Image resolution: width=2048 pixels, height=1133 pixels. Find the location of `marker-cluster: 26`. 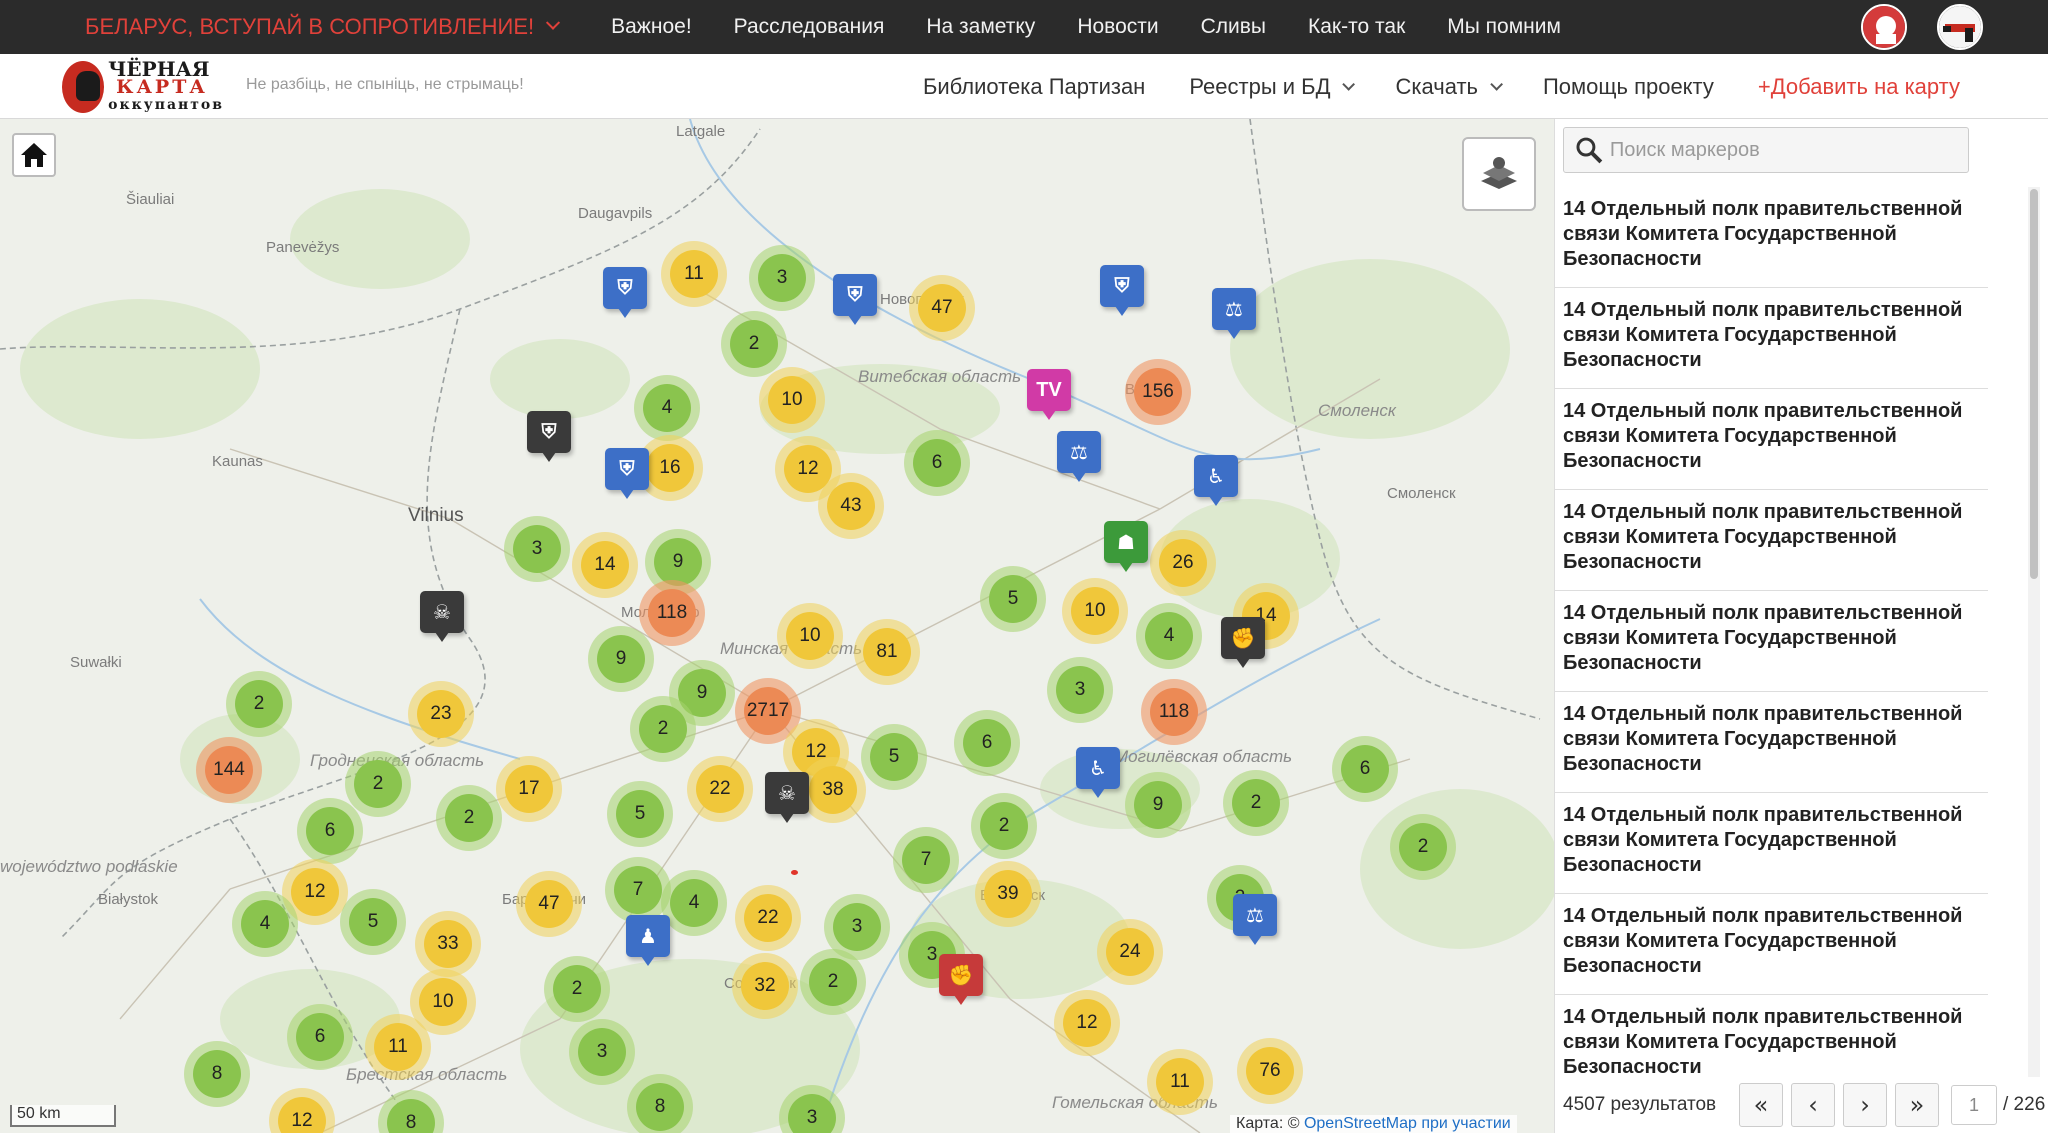

marker-cluster: 26 is located at coordinates (1183, 563).